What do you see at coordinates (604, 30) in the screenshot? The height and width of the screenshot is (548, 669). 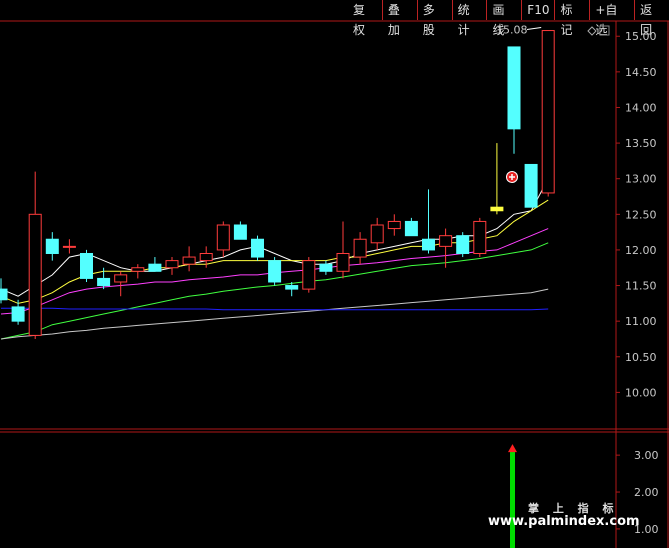 I see `settings-box-icon` at bounding box center [604, 30].